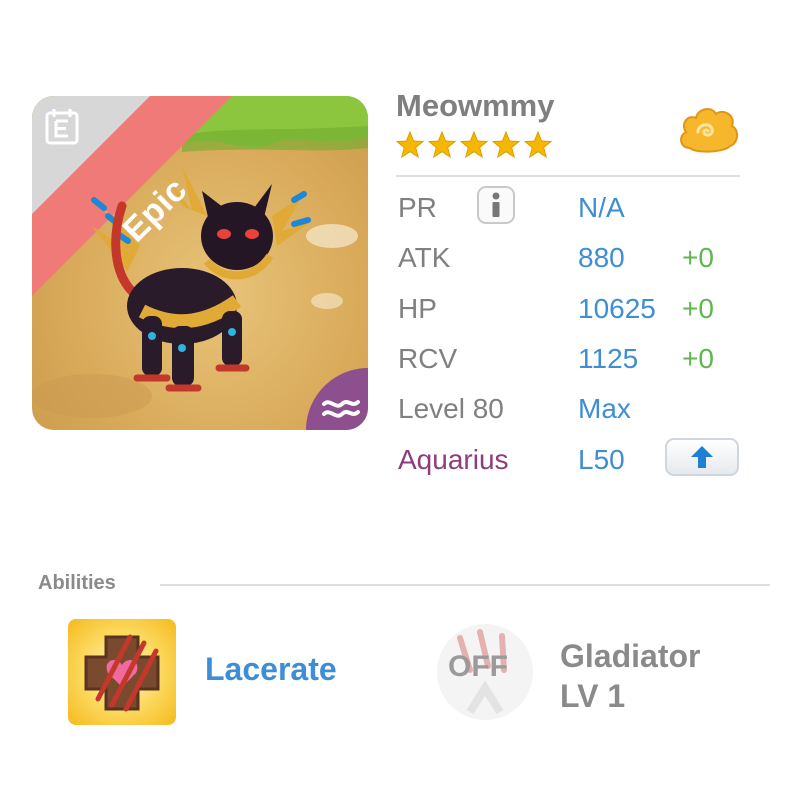 The height and width of the screenshot is (795, 800). What do you see at coordinates (122, 672) in the screenshot?
I see `lacerate-claw-icon` at bounding box center [122, 672].